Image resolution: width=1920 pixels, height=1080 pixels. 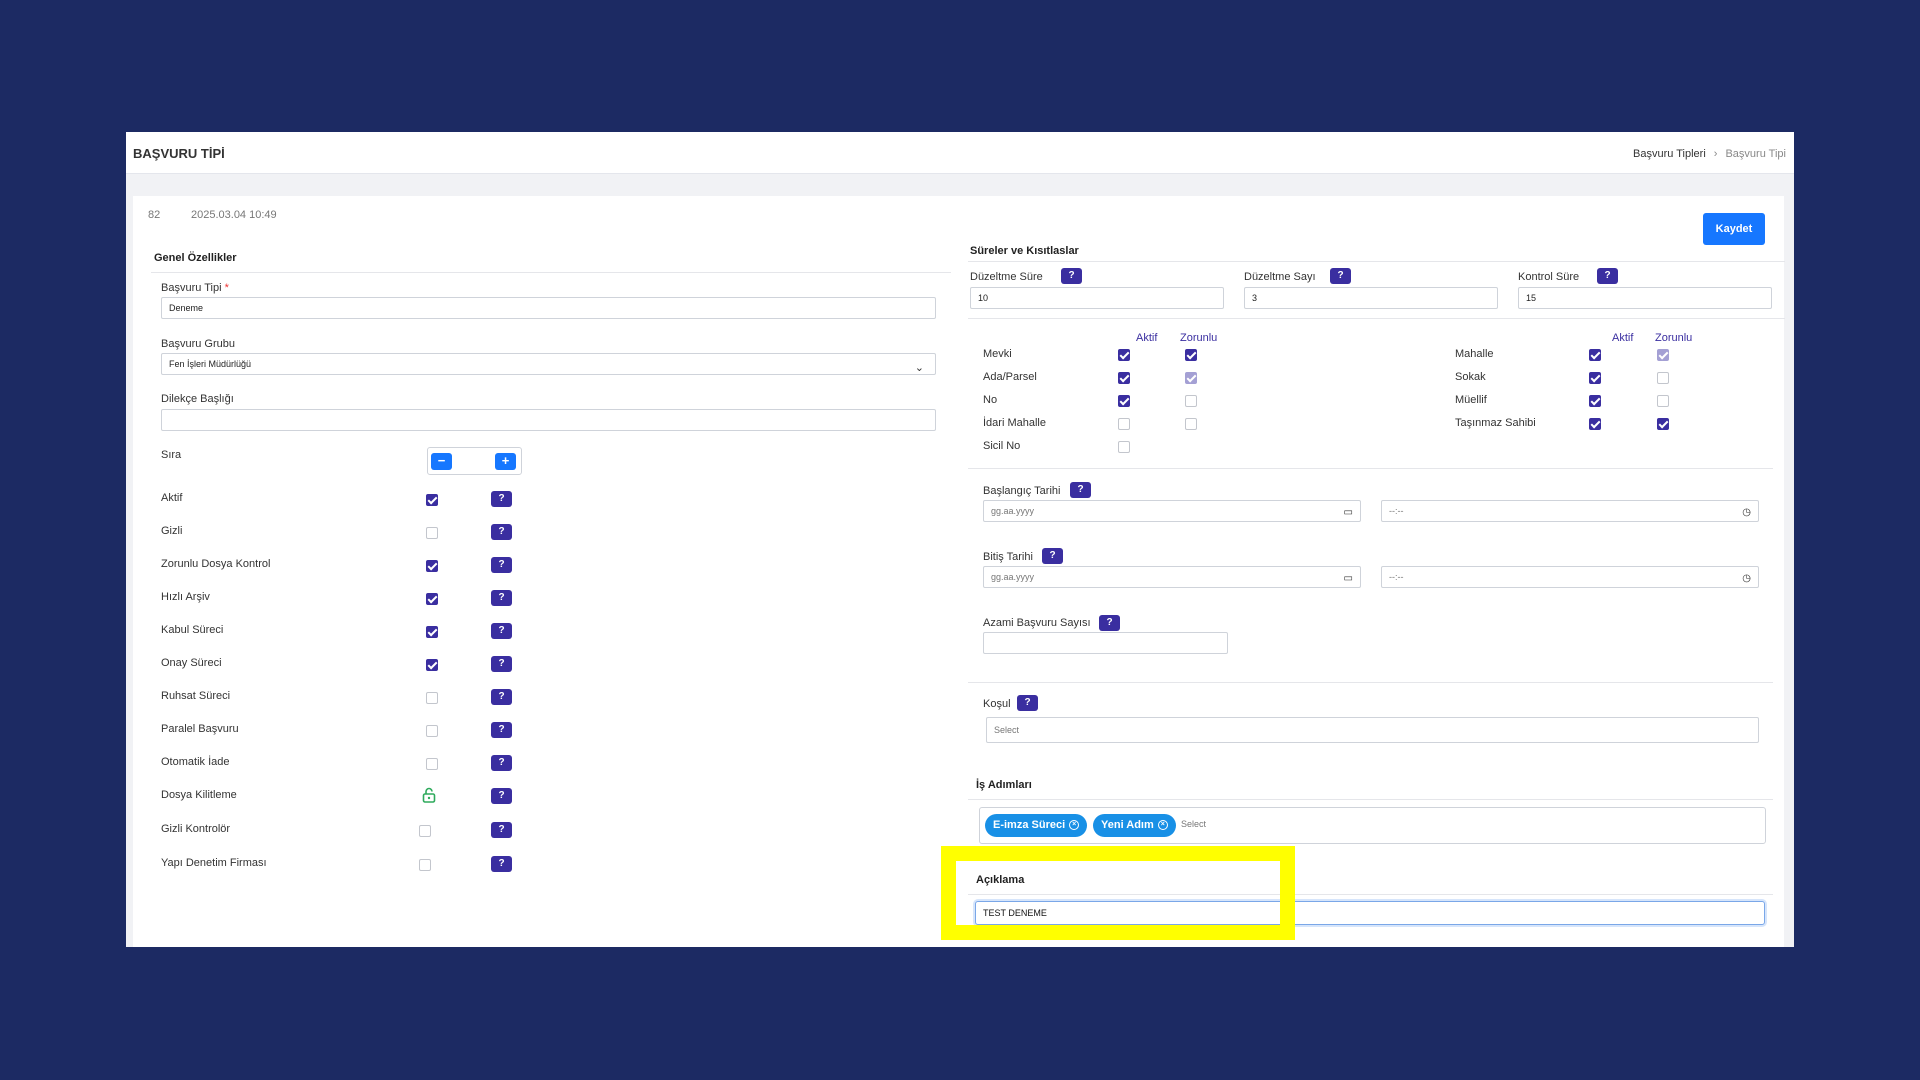 What do you see at coordinates (1746, 512) in the screenshot?
I see `clock-icon: ◷` at bounding box center [1746, 512].